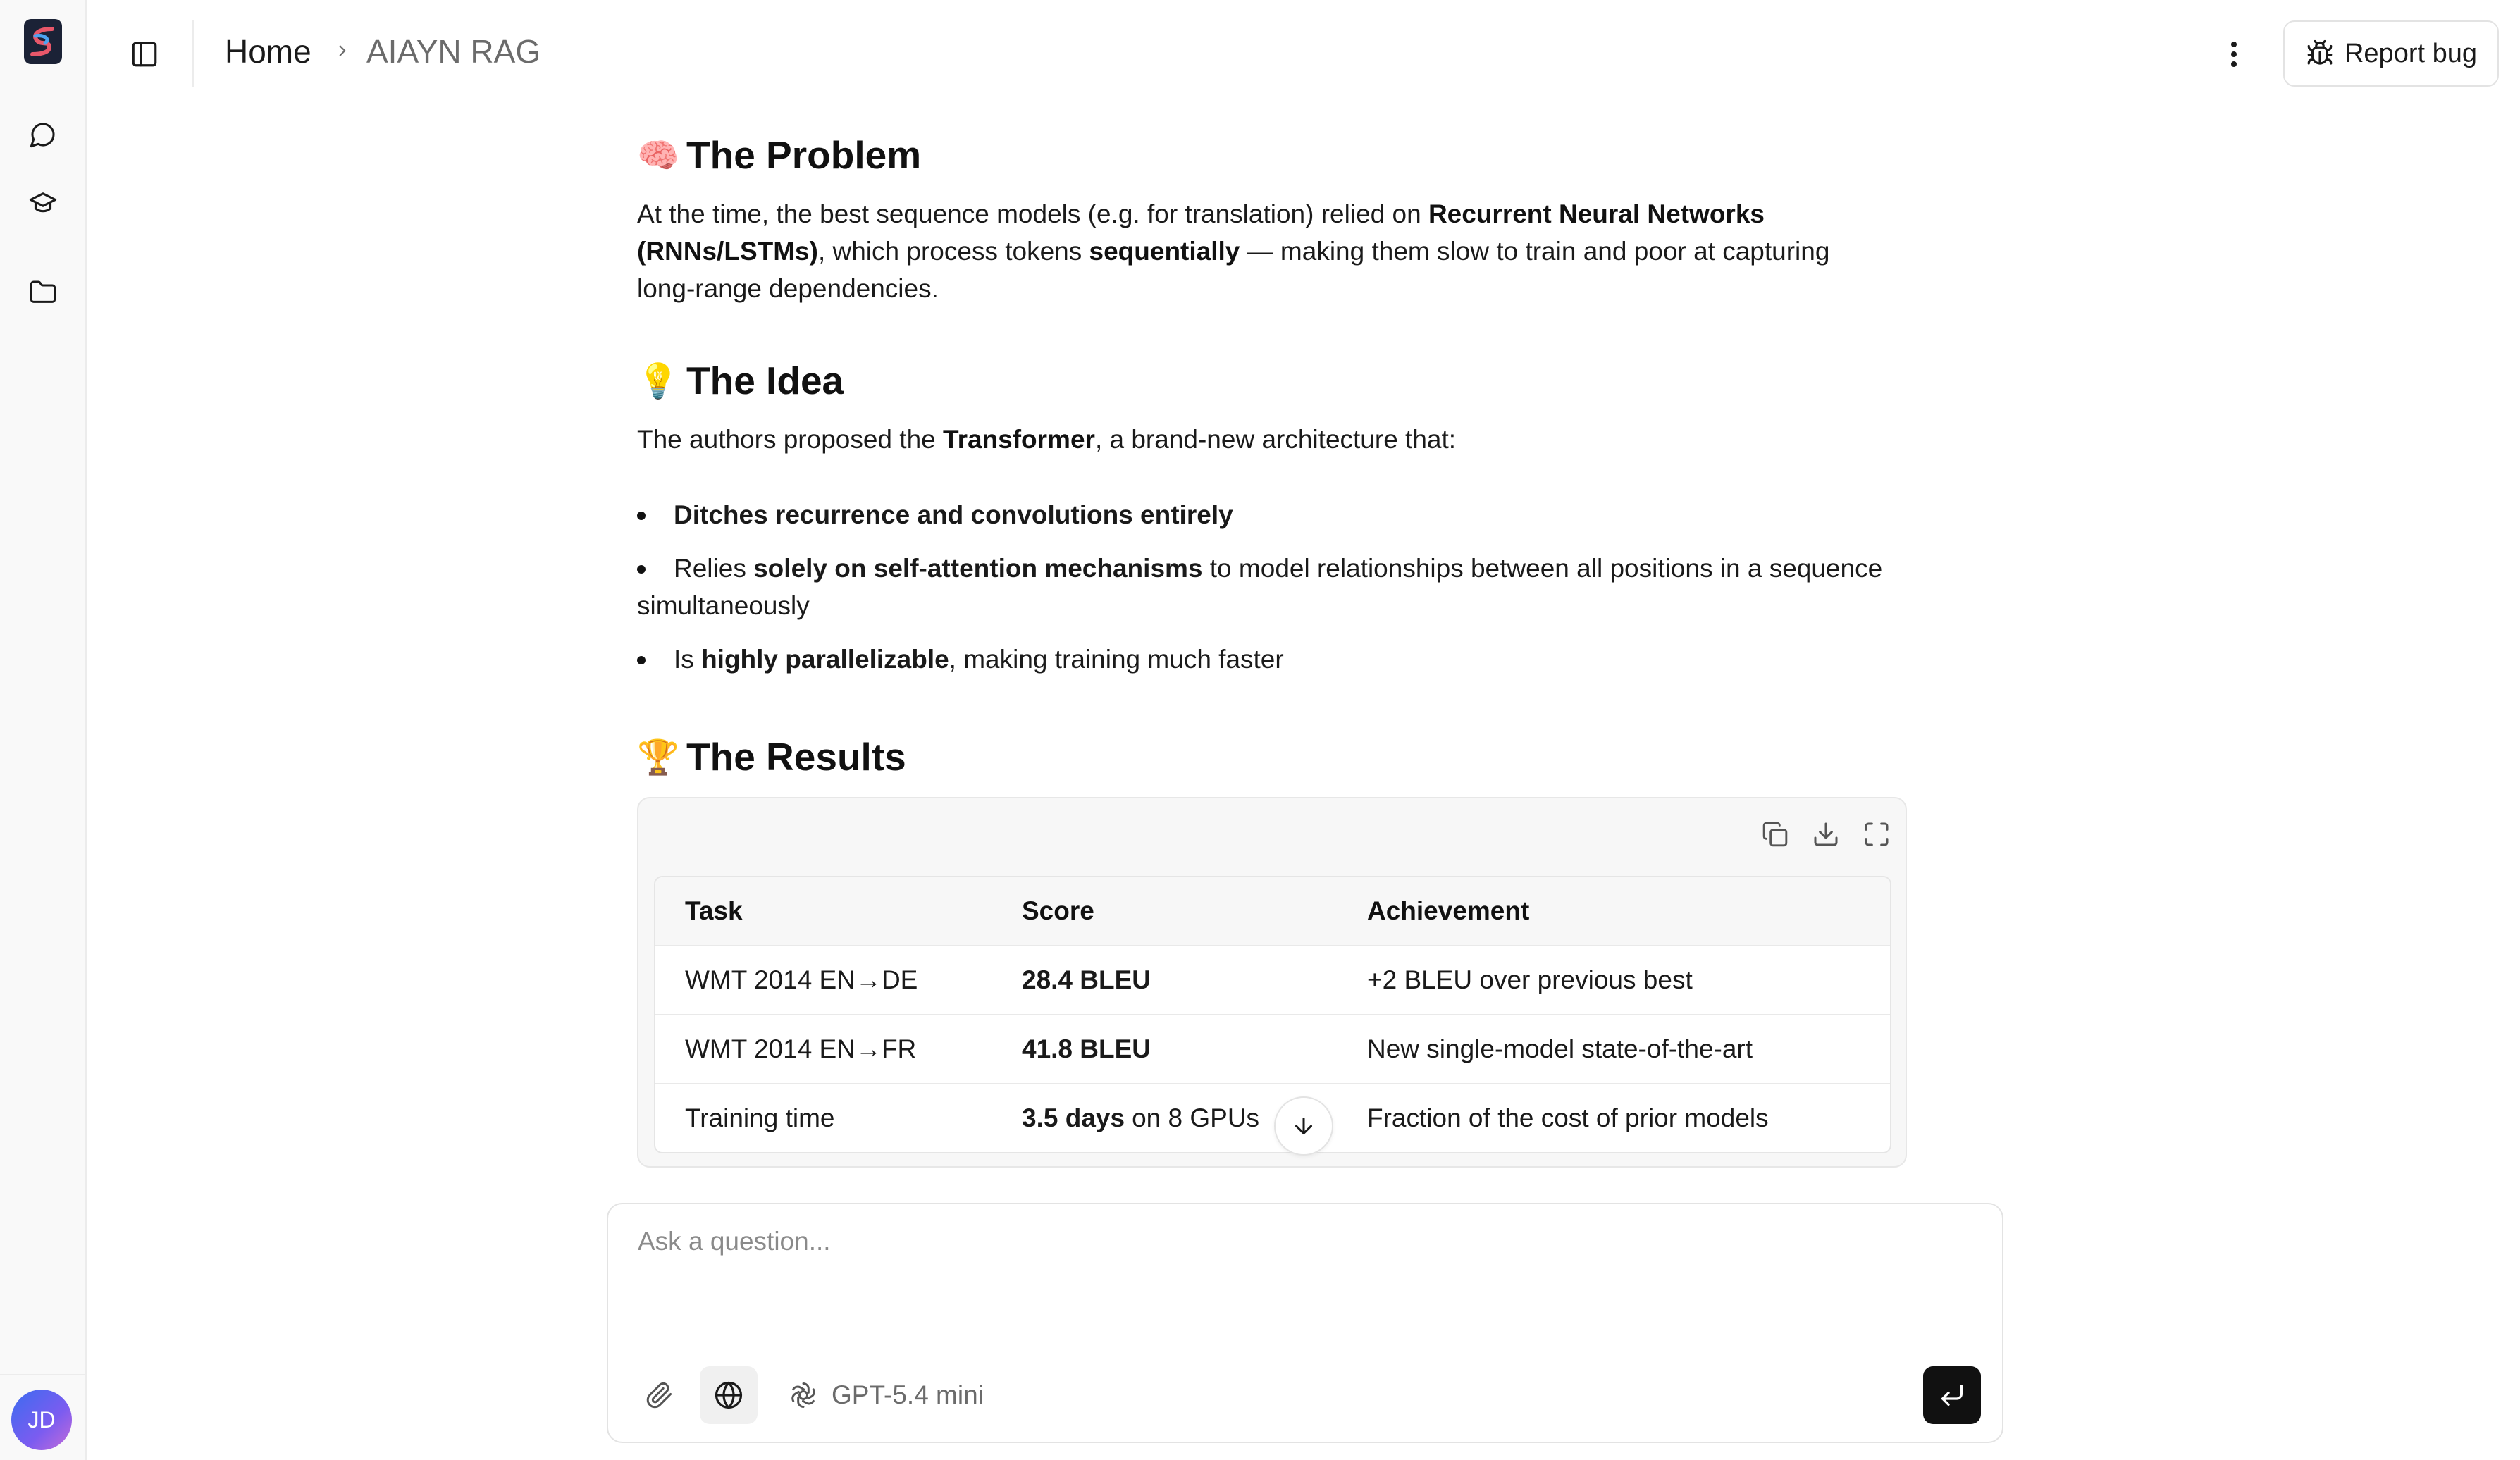  Describe the element at coordinates (729, 1395) in the screenshot. I see `globe-icon` at that location.